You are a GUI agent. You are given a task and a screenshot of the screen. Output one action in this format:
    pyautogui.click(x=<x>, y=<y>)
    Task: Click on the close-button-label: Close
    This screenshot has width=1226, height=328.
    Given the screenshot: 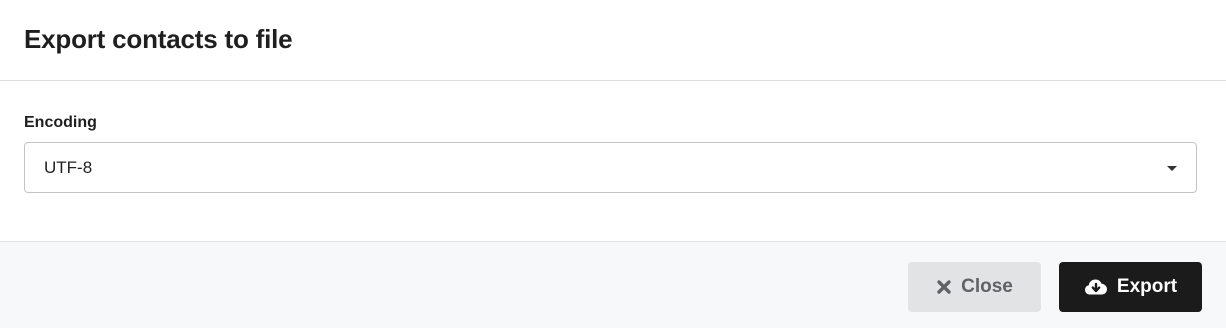 What is the action you would take?
    pyautogui.click(x=987, y=286)
    